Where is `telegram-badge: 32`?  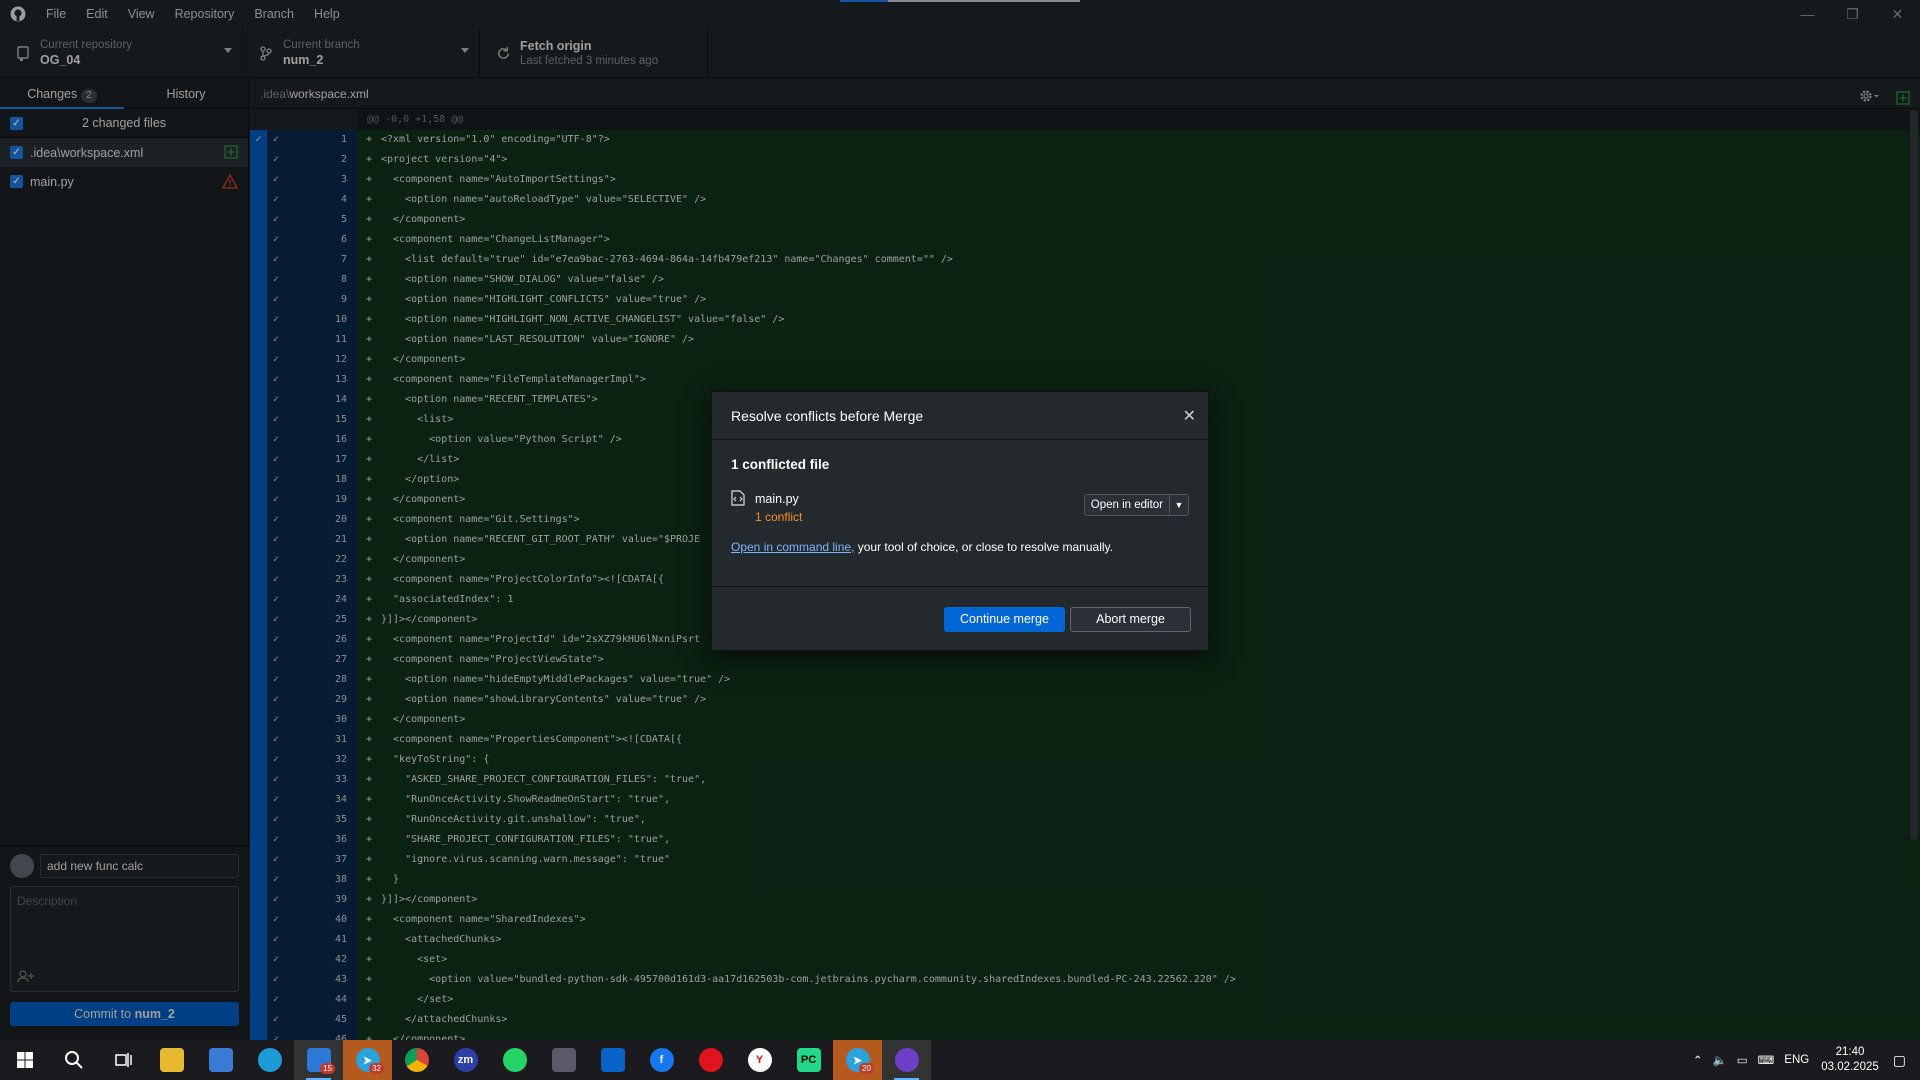 telegram-badge: 32 is located at coordinates (376, 1068).